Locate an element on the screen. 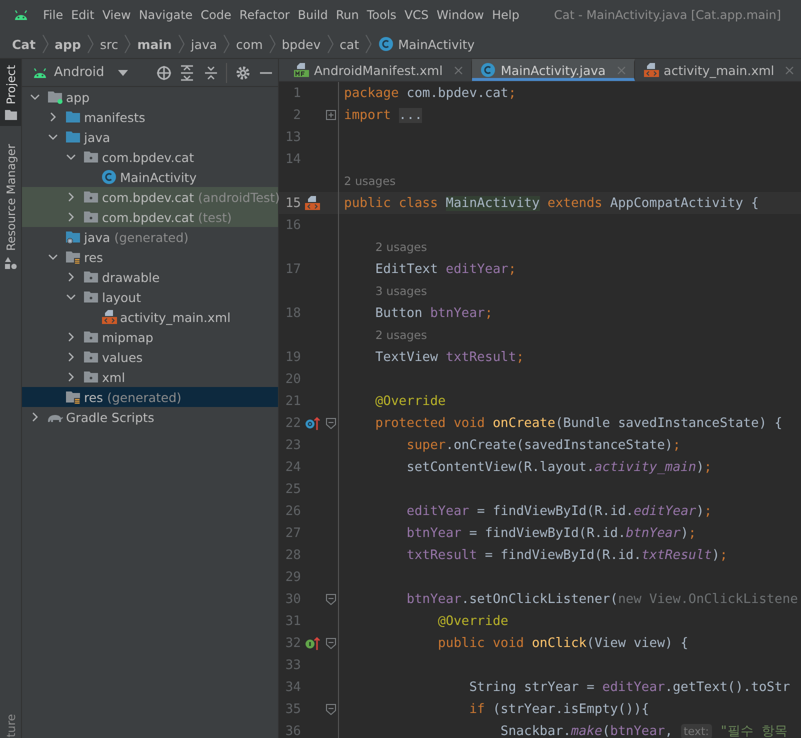 The width and height of the screenshot is (801, 738). tree-item: app is located at coordinates (150, 97).